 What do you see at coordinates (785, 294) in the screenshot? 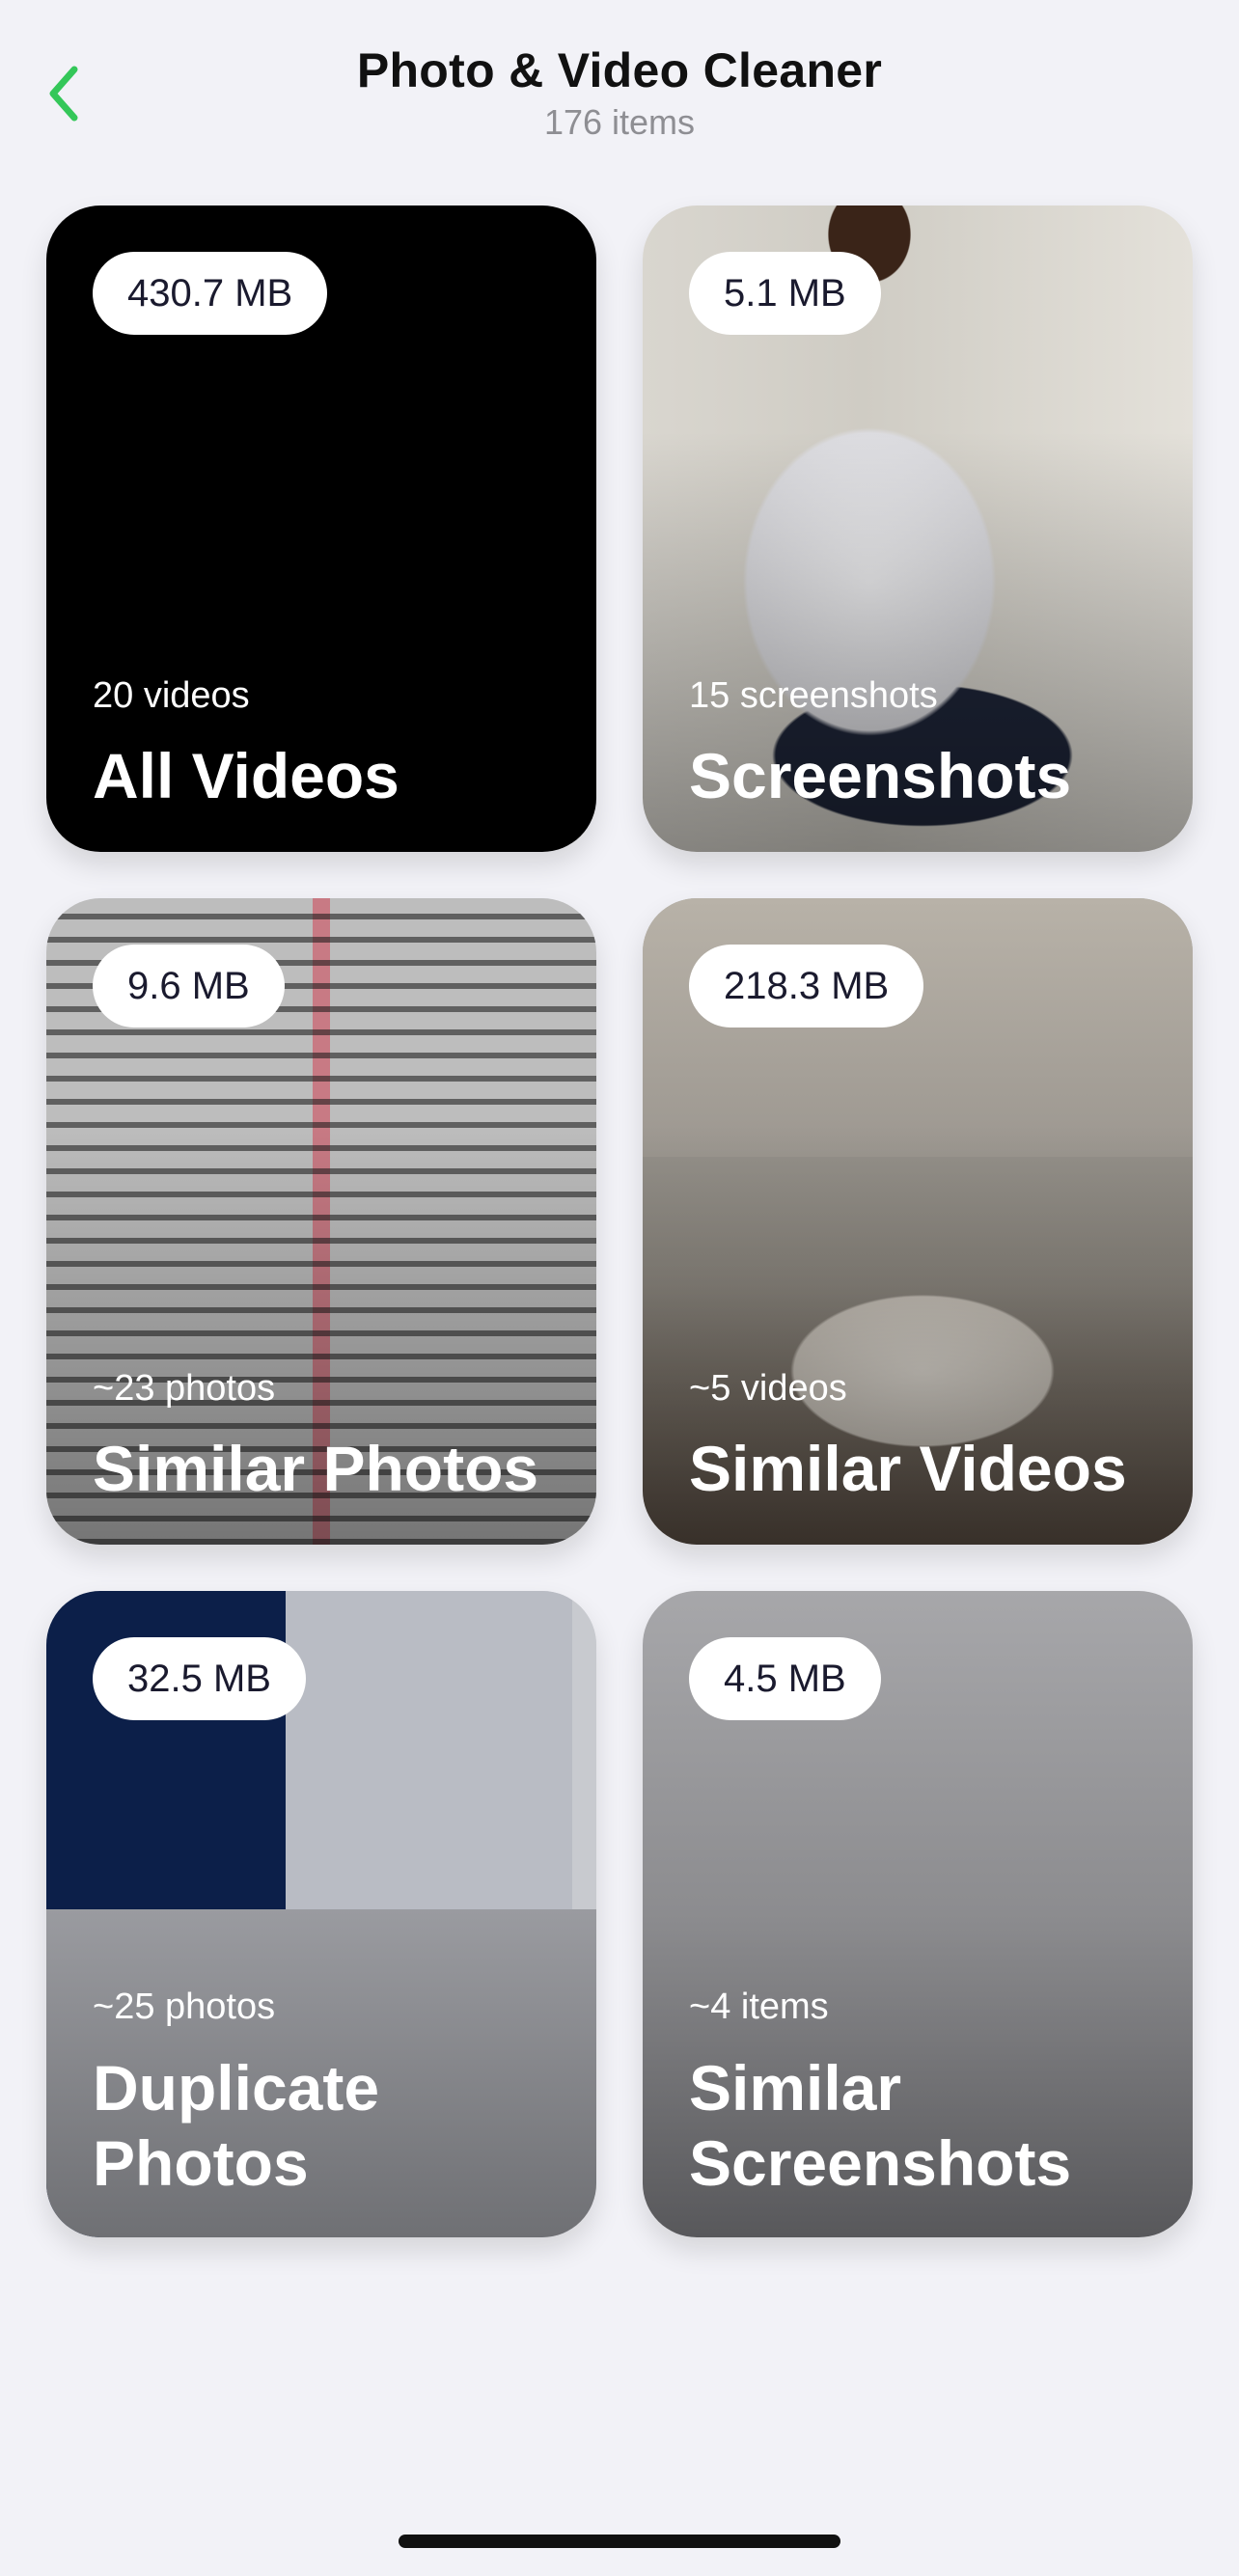
I see `size-badge: 5.1 MB` at bounding box center [785, 294].